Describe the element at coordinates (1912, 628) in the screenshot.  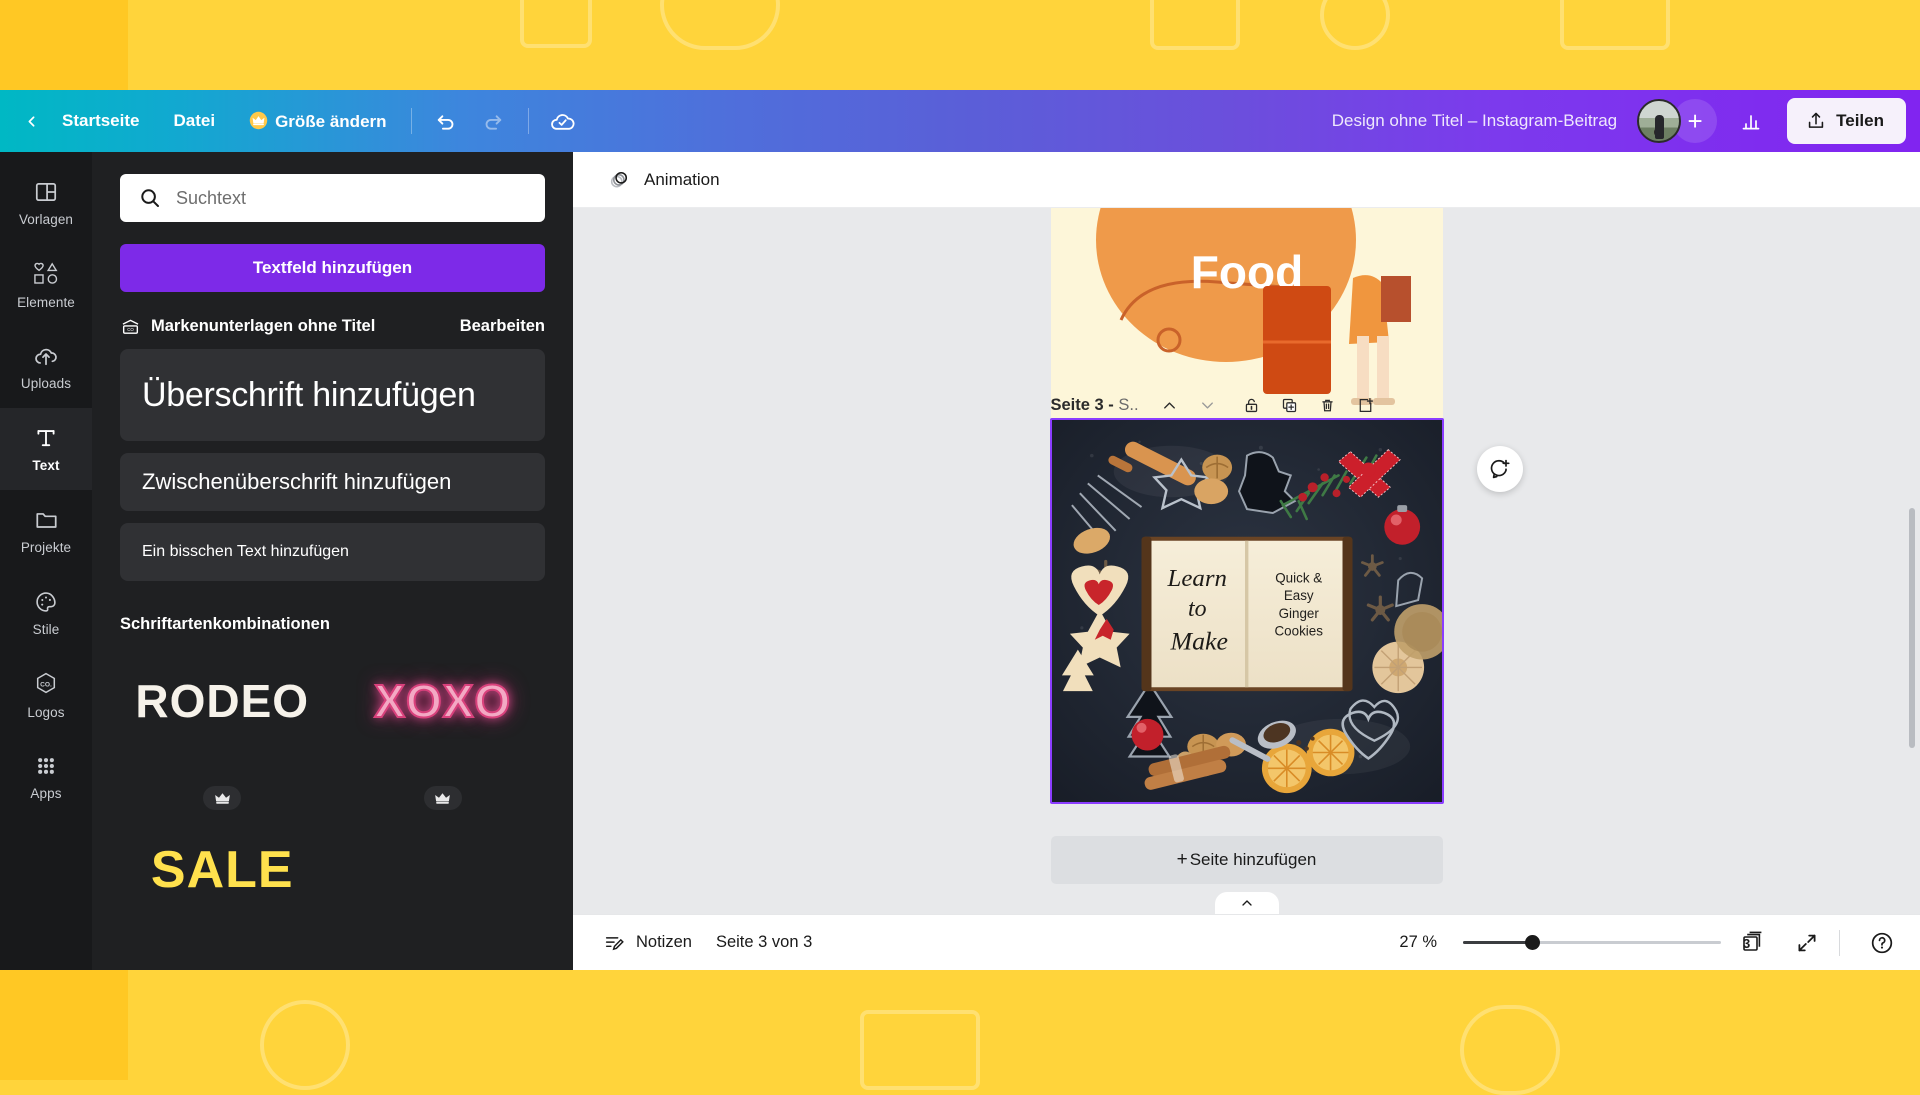
I see `canvas-vertical-scrollbar` at that location.